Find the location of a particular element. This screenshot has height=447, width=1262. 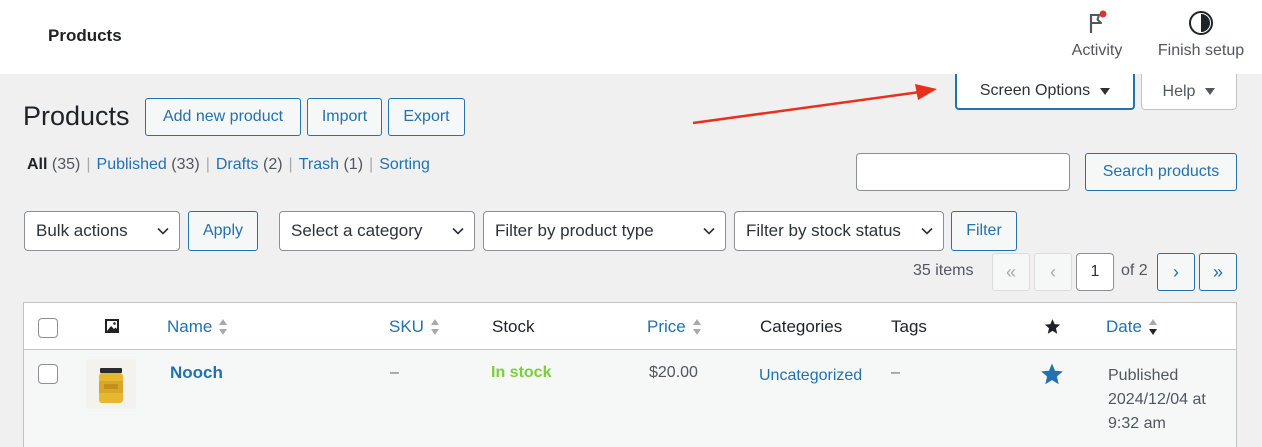

finish-setup-button: Finish setup is located at coordinates (1201, 35).